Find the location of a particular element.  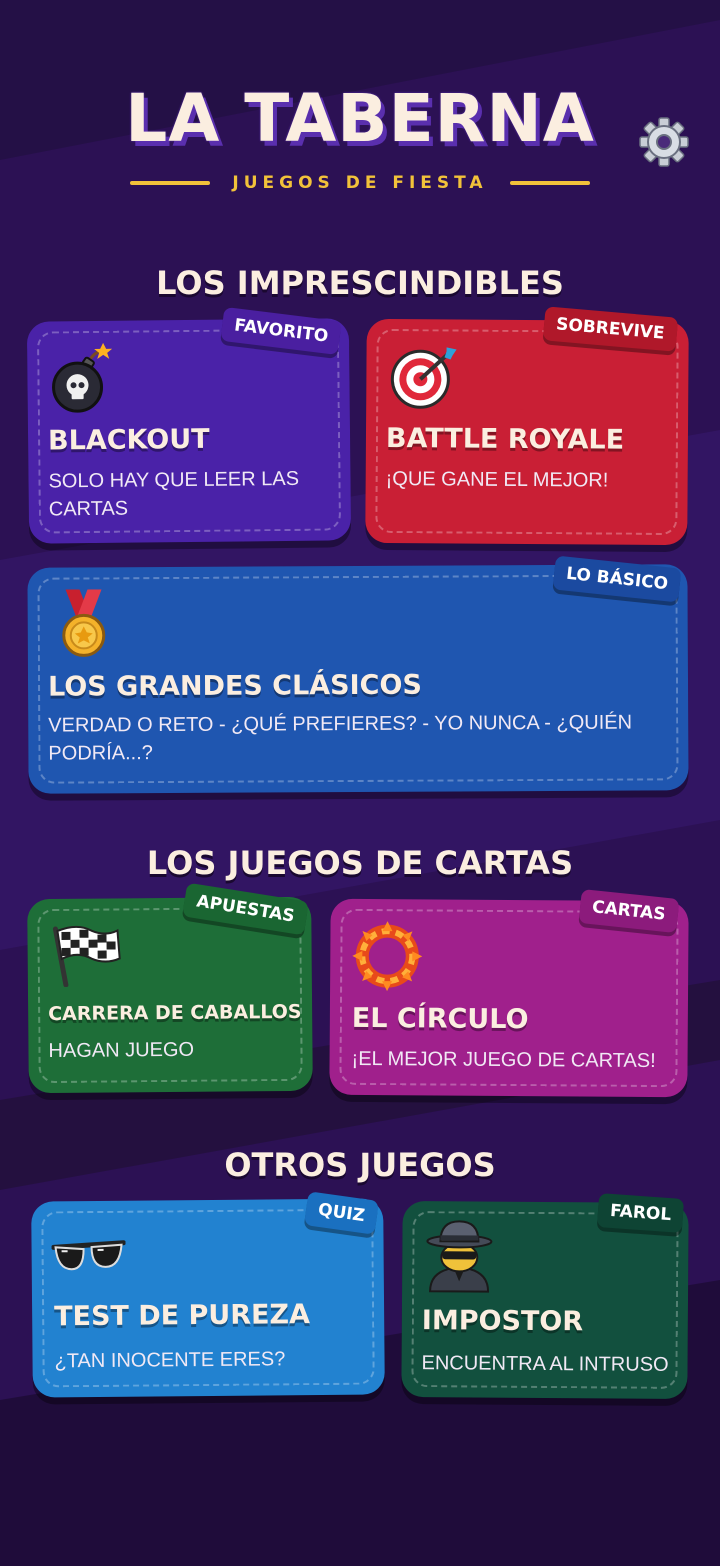

card-description: SOLO HAY QUE LEER LAS CARTAS is located at coordinates (174, 494).